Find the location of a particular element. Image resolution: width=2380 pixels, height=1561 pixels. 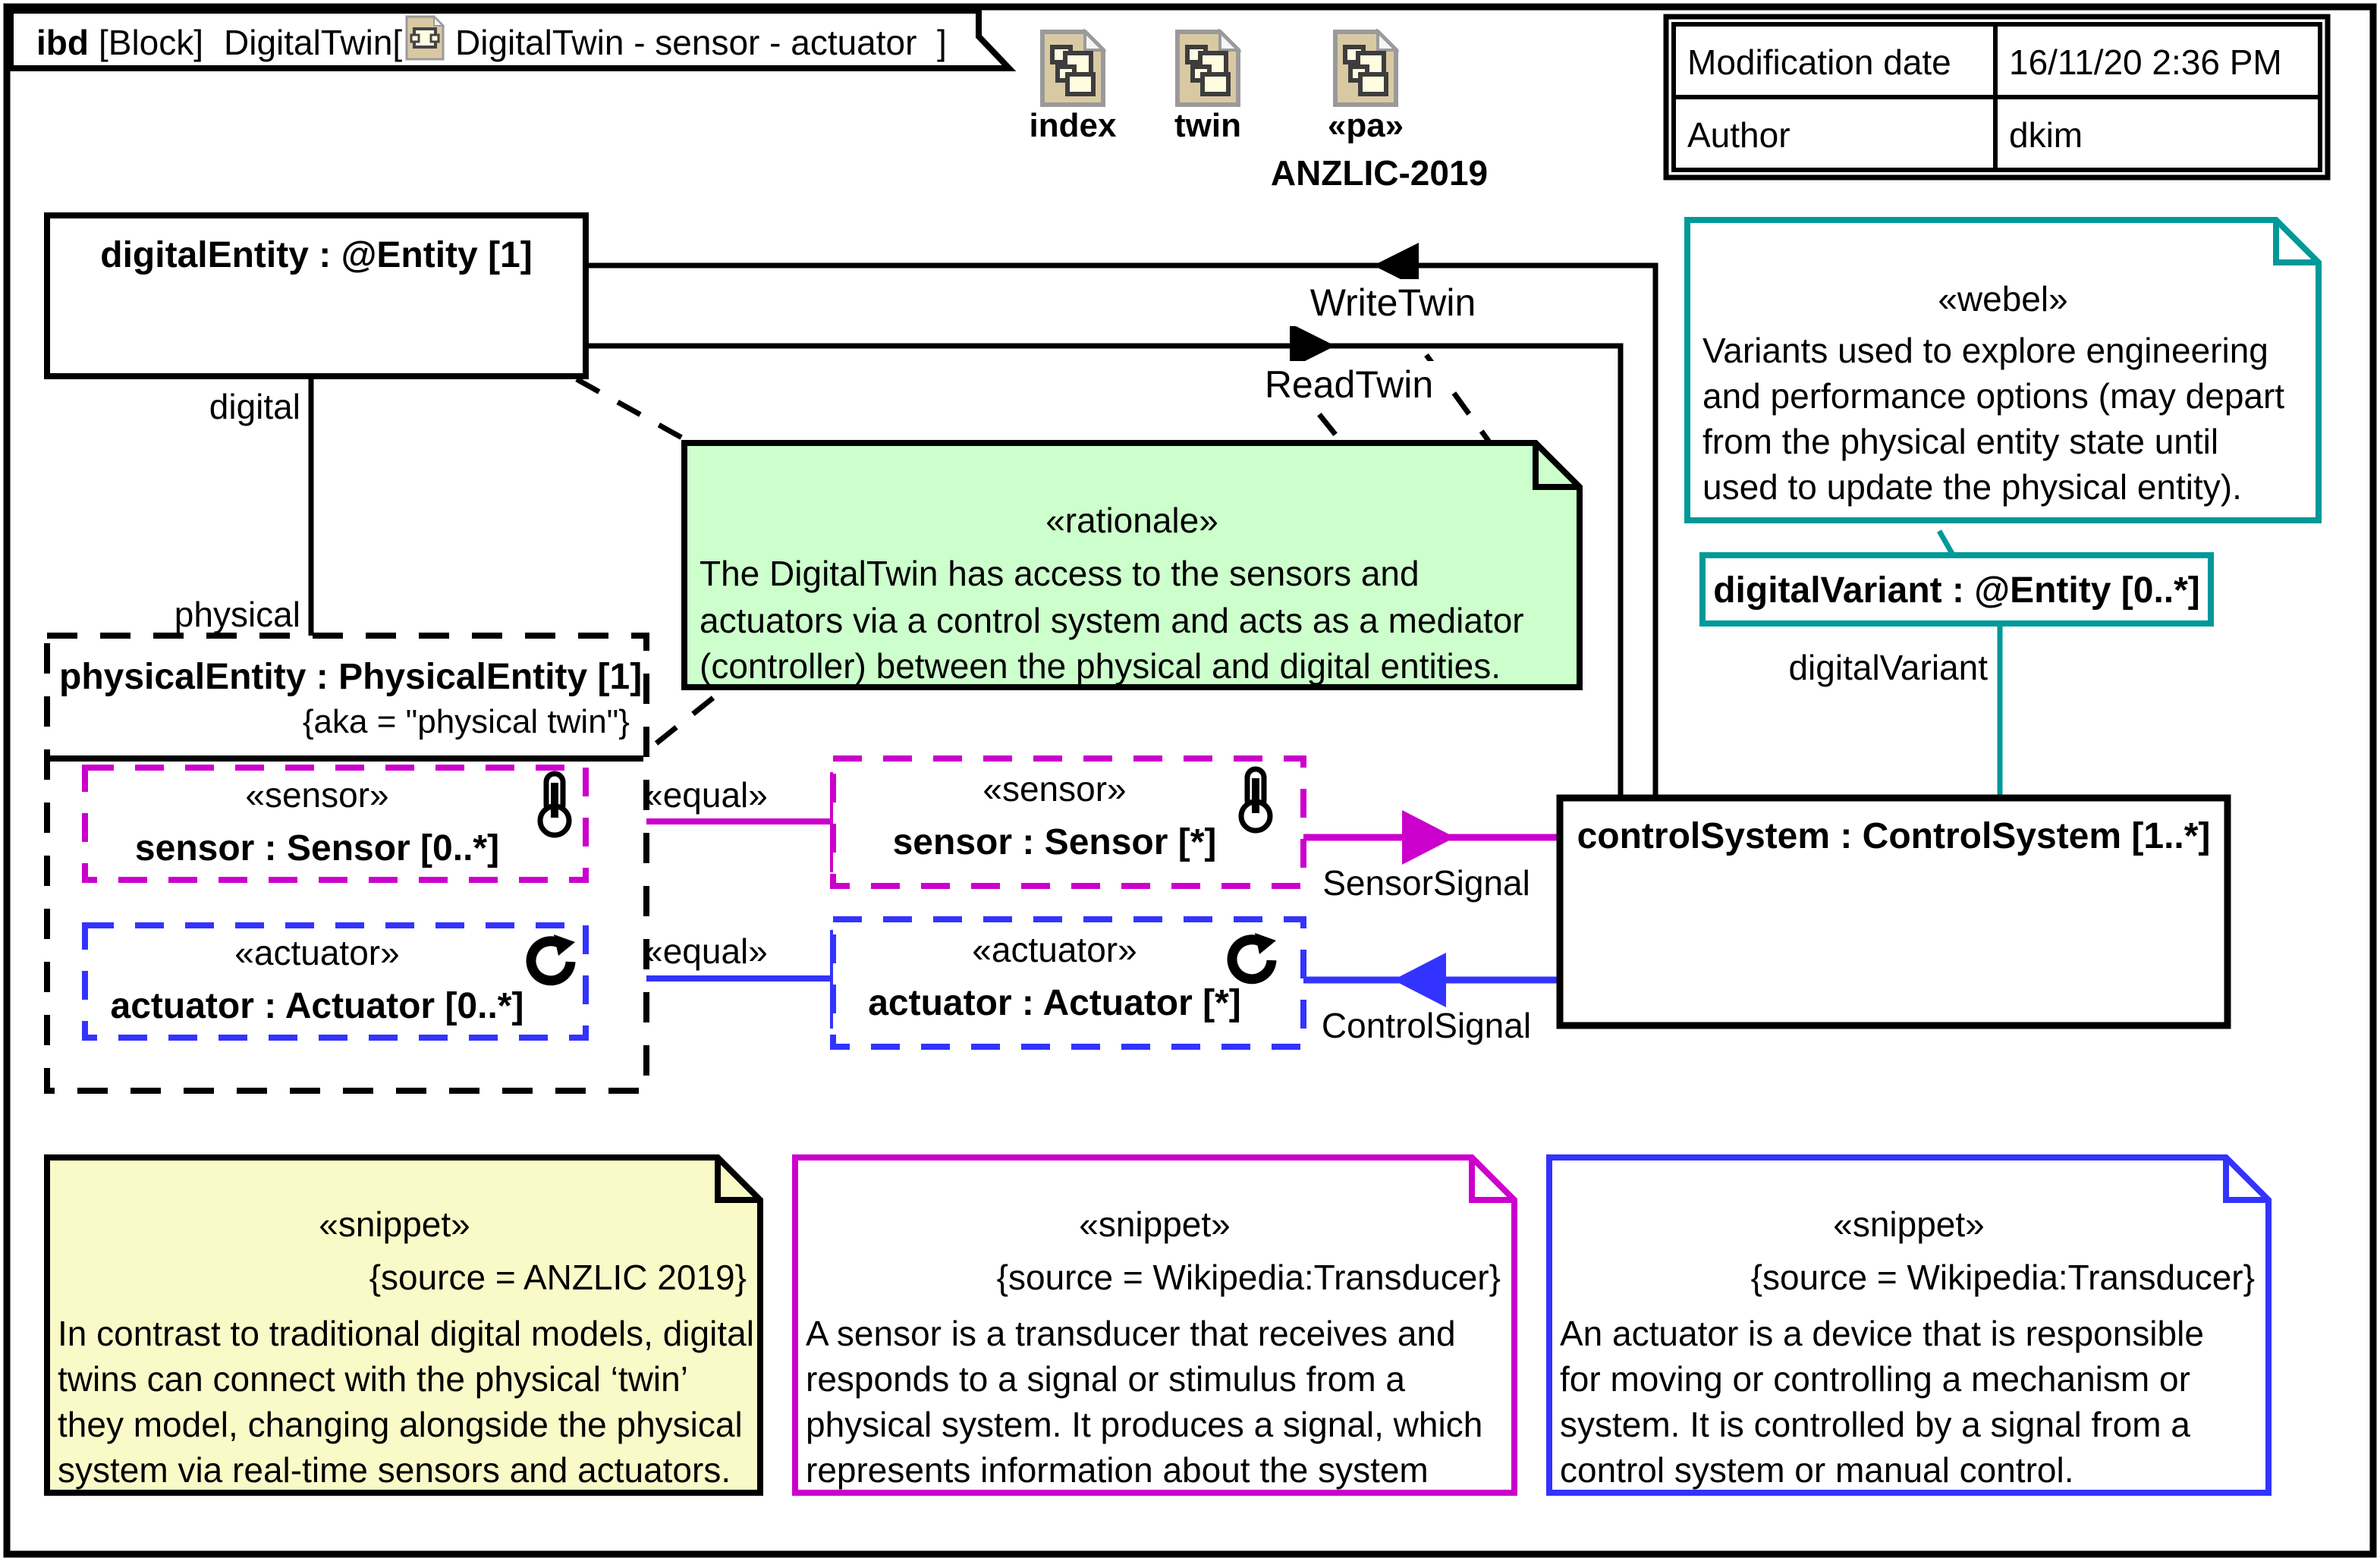

note-stereotype-snippet-sensor: «snippet» is located at coordinates (1155, 1224).